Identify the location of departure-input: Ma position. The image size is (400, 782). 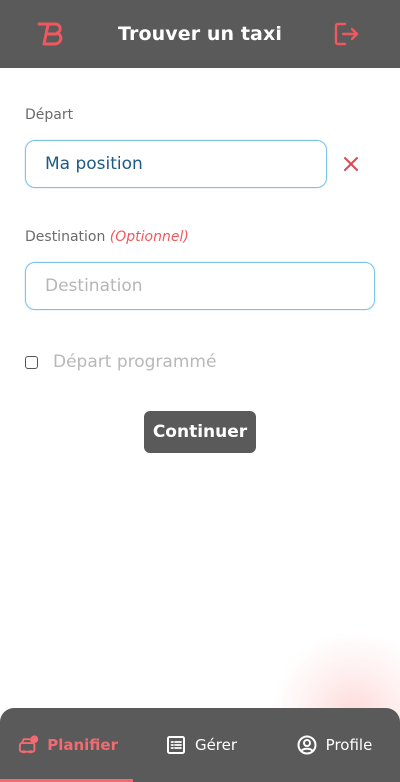
(176, 164).